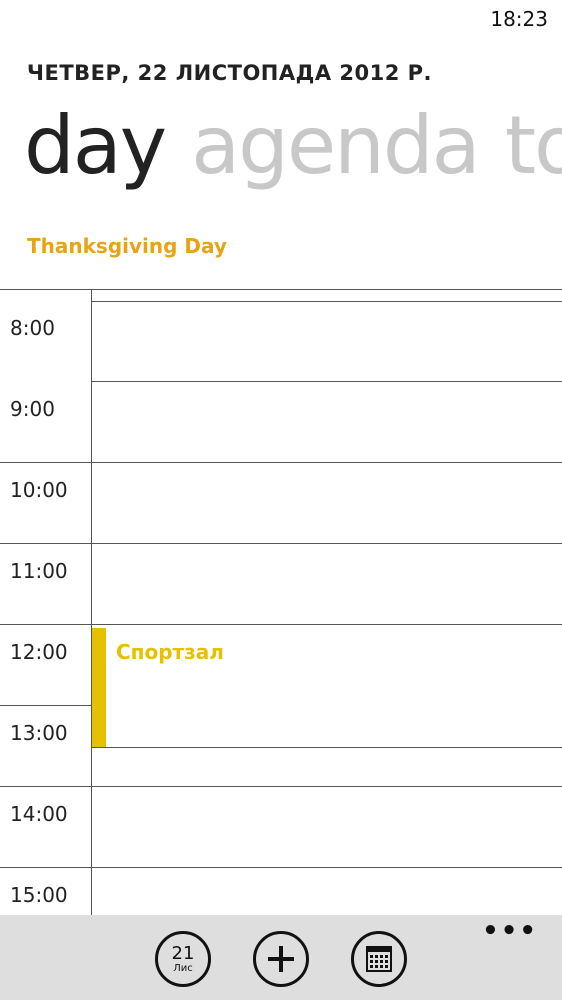 This screenshot has width=562, height=1000. I want to click on hour-row: 14:00, so click(281, 827).